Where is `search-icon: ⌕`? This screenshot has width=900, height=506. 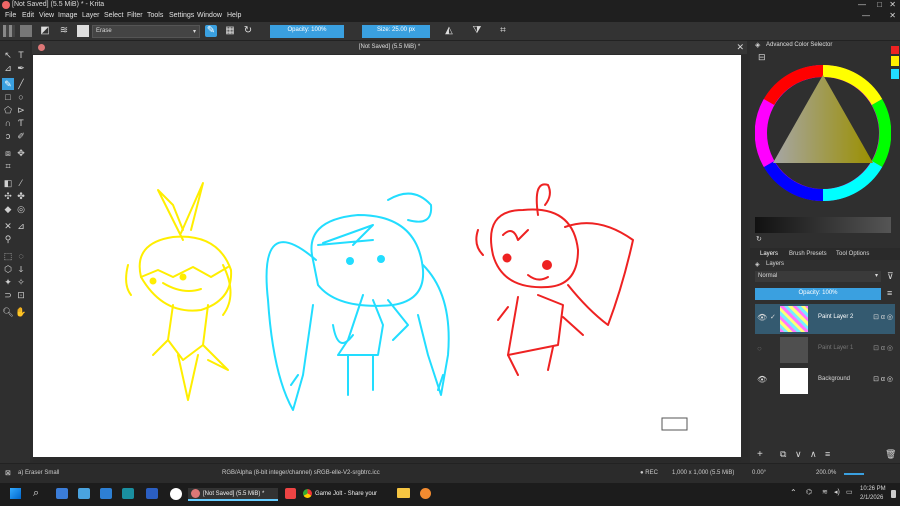 search-icon: ⌕ is located at coordinates (36, 493).